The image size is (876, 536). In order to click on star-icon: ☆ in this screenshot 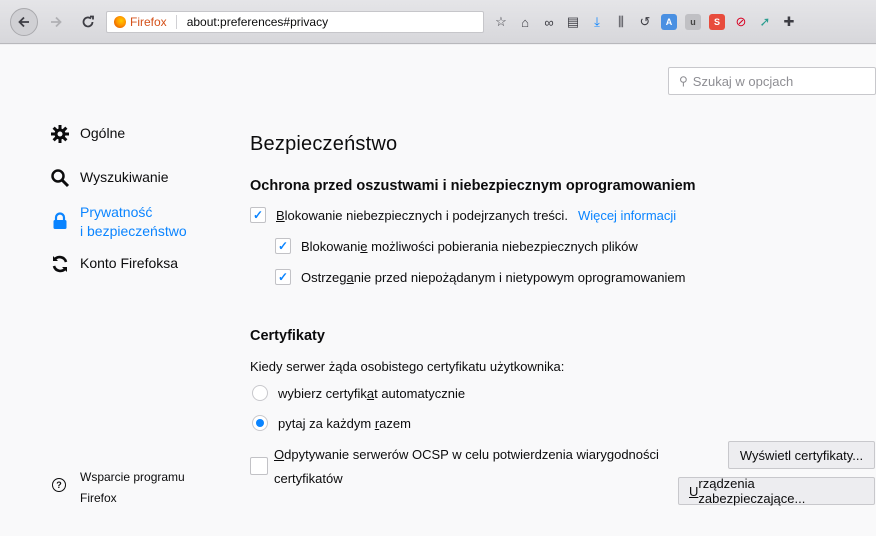, I will do `click(501, 22)`.